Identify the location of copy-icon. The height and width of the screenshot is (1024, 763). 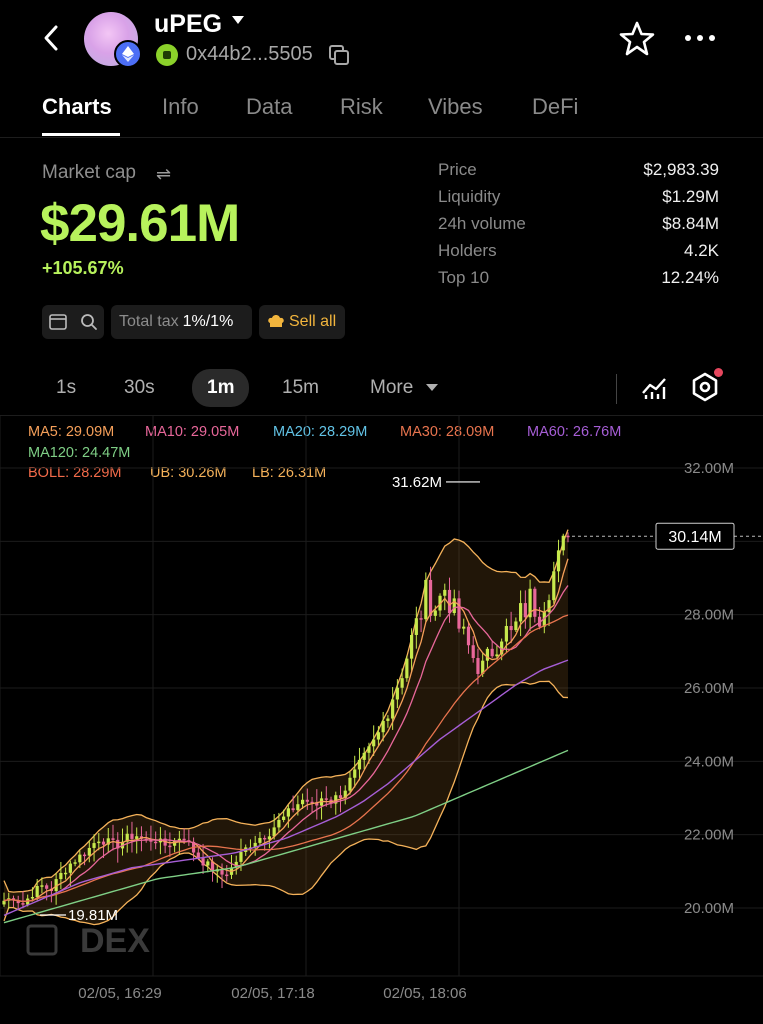
(339, 55).